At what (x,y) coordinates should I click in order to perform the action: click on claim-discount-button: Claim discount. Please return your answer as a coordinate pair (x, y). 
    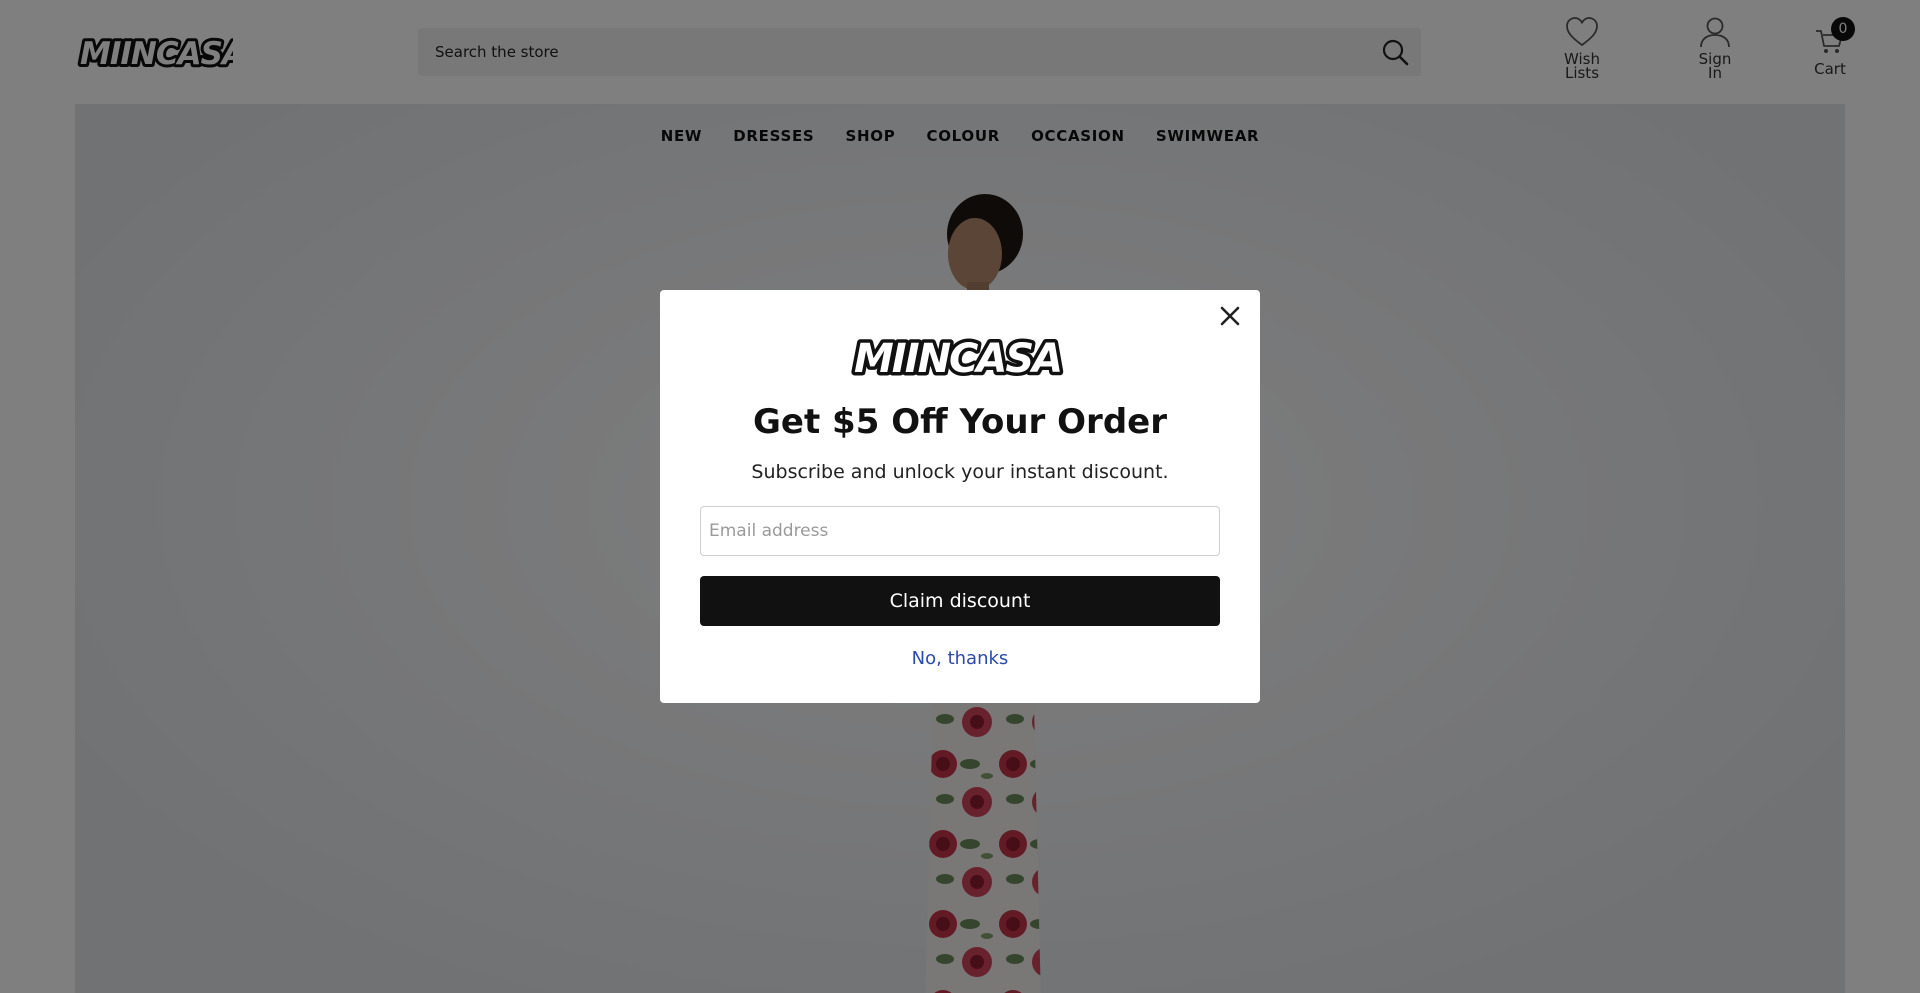
    Looking at the image, I should click on (960, 601).